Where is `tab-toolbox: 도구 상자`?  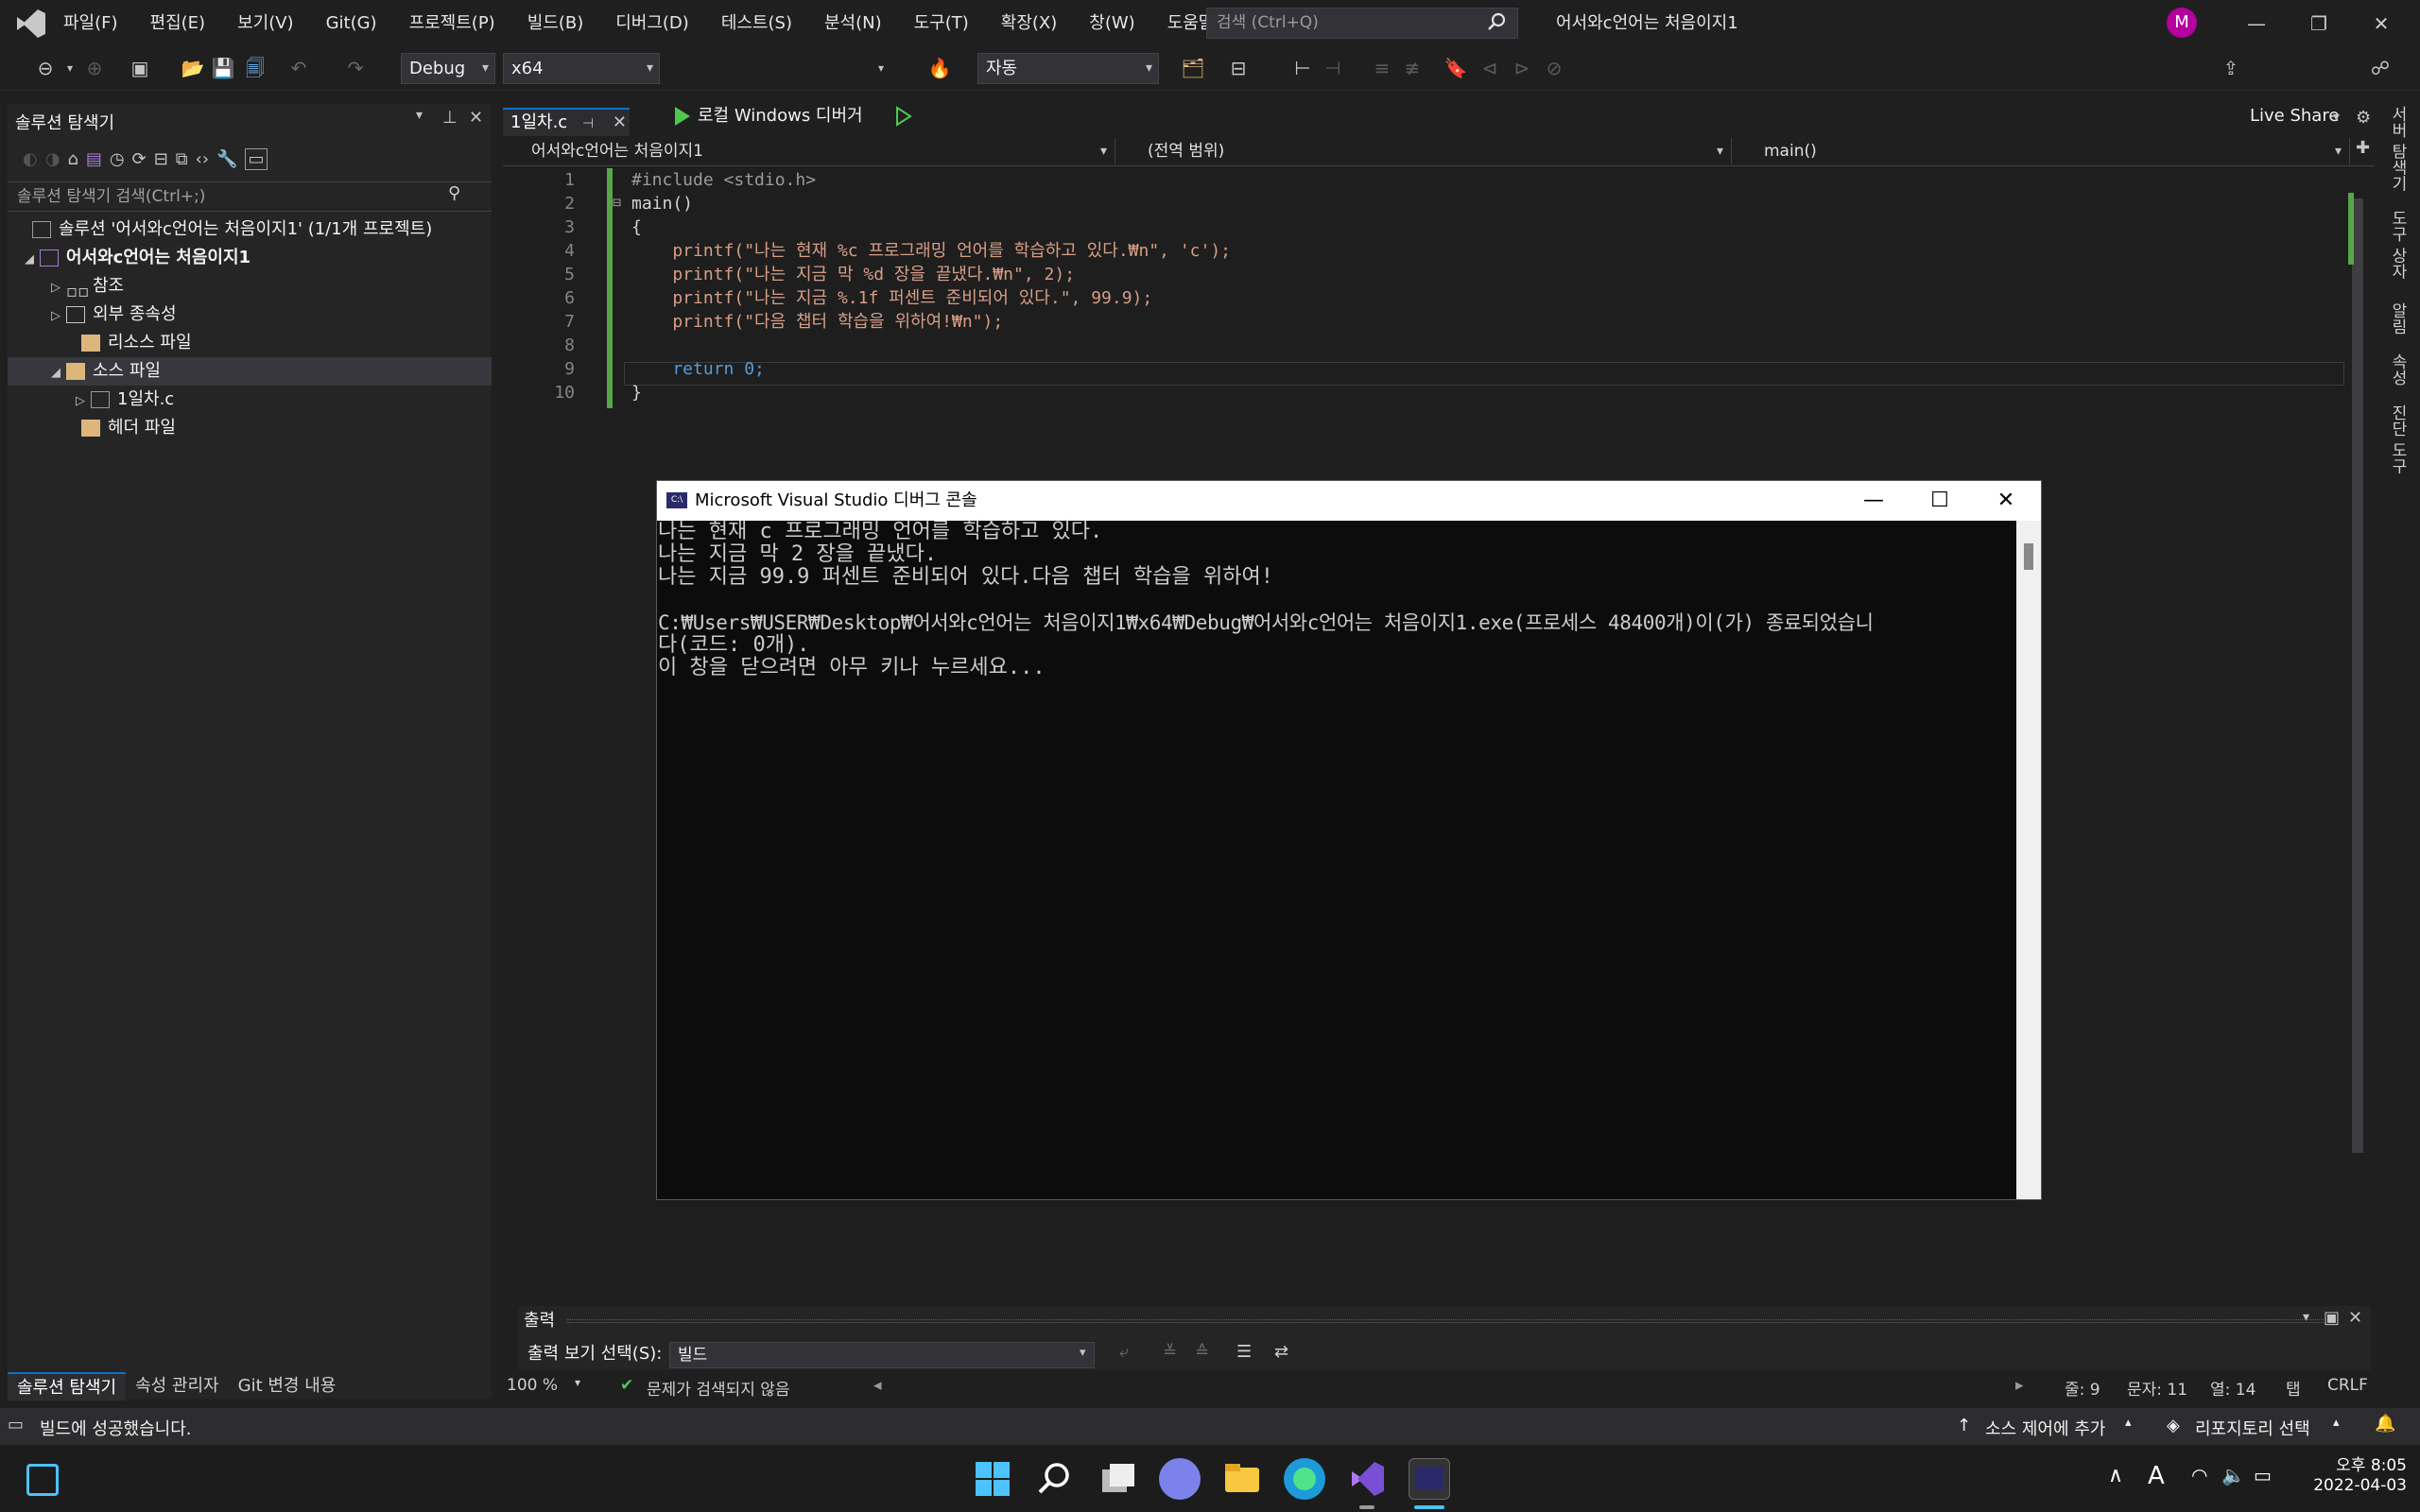 tab-toolbox: 도구 상자 is located at coordinates (2398, 244).